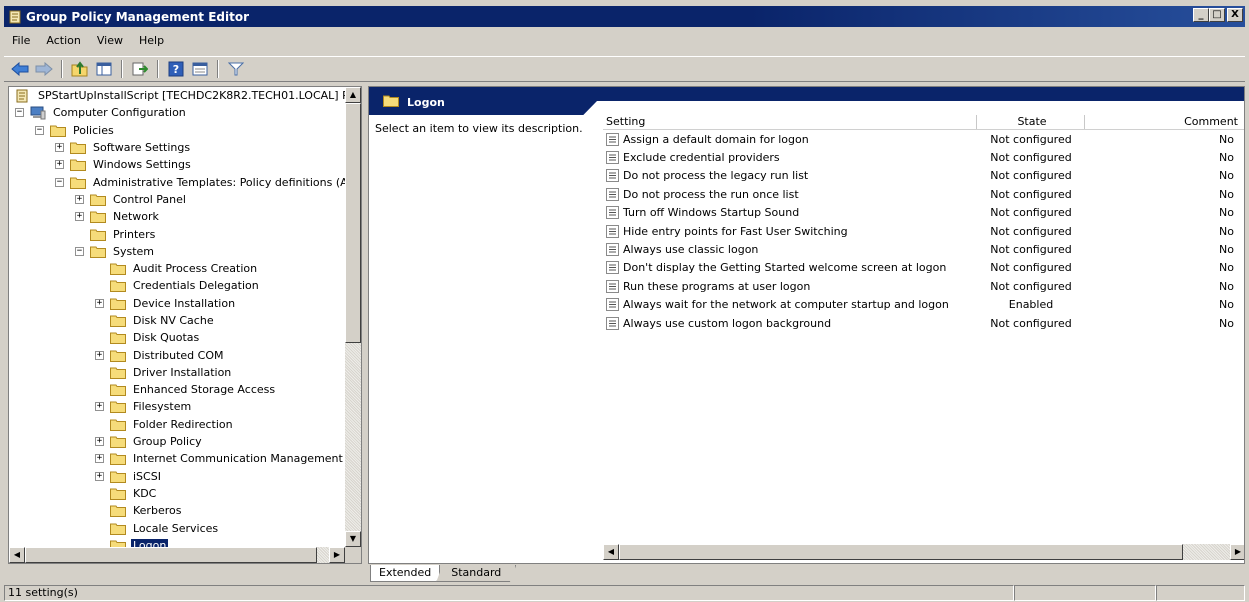  Describe the element at coordinates (177, 476) in the screenshot. I see `tree-item: + iSCSI` at that location.